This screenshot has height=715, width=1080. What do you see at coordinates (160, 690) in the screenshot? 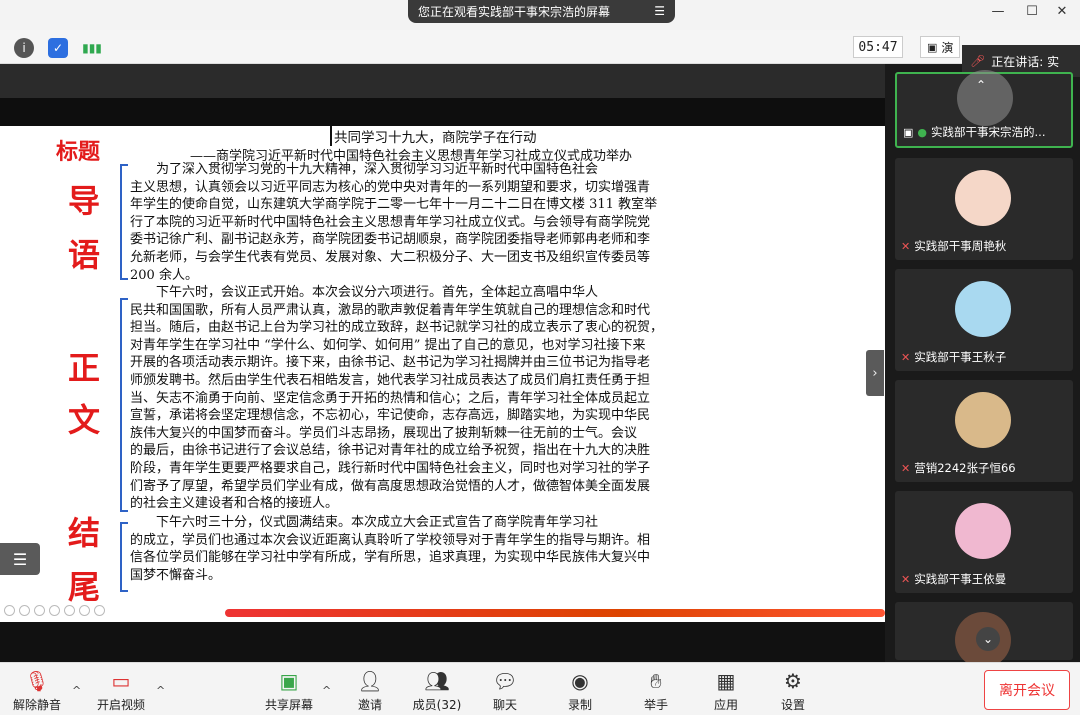
I see `video-options-caret: ^` at bounding box center [160, 690].